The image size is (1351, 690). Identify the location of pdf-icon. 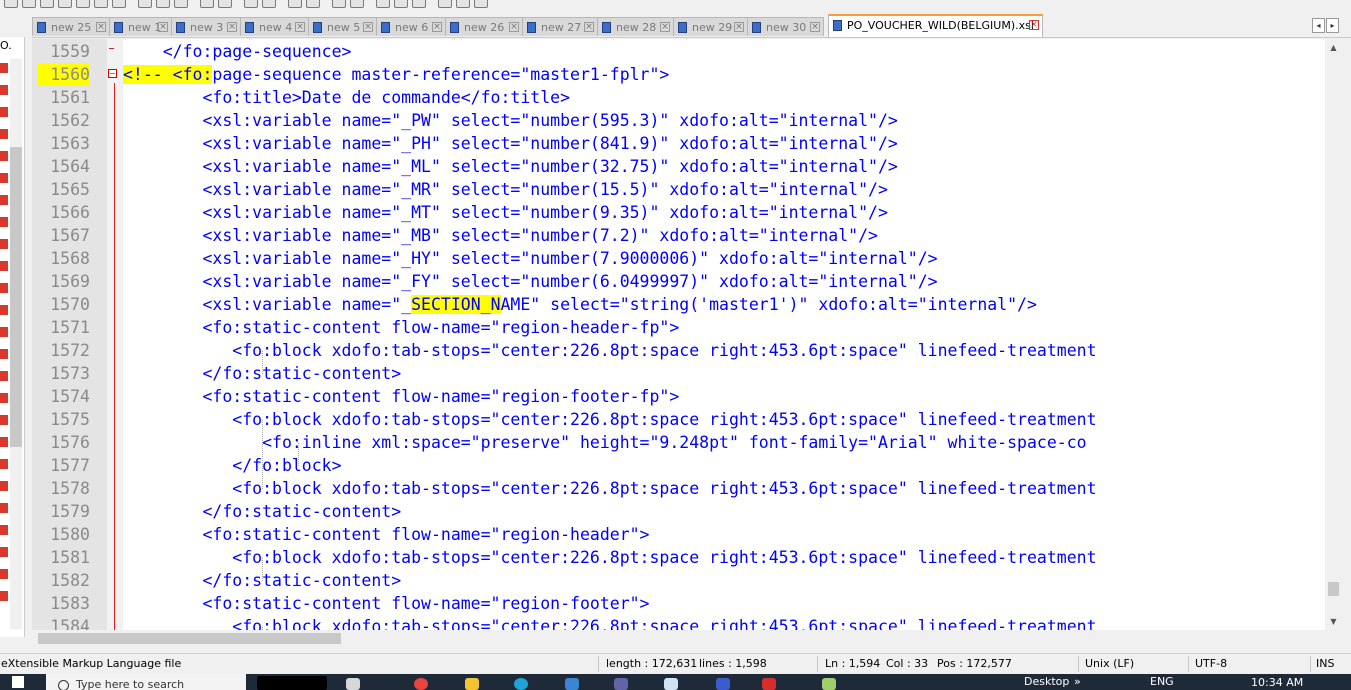
(769, 684).